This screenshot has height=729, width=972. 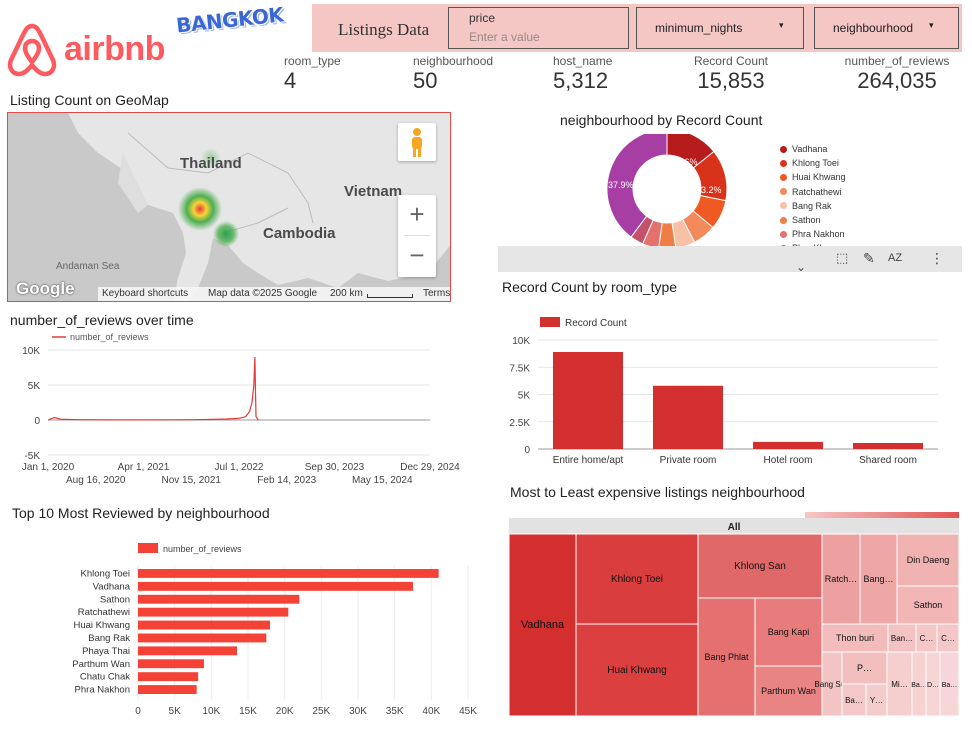 I want to click on legend-item: Vadhana, so click(x=815, y=149).